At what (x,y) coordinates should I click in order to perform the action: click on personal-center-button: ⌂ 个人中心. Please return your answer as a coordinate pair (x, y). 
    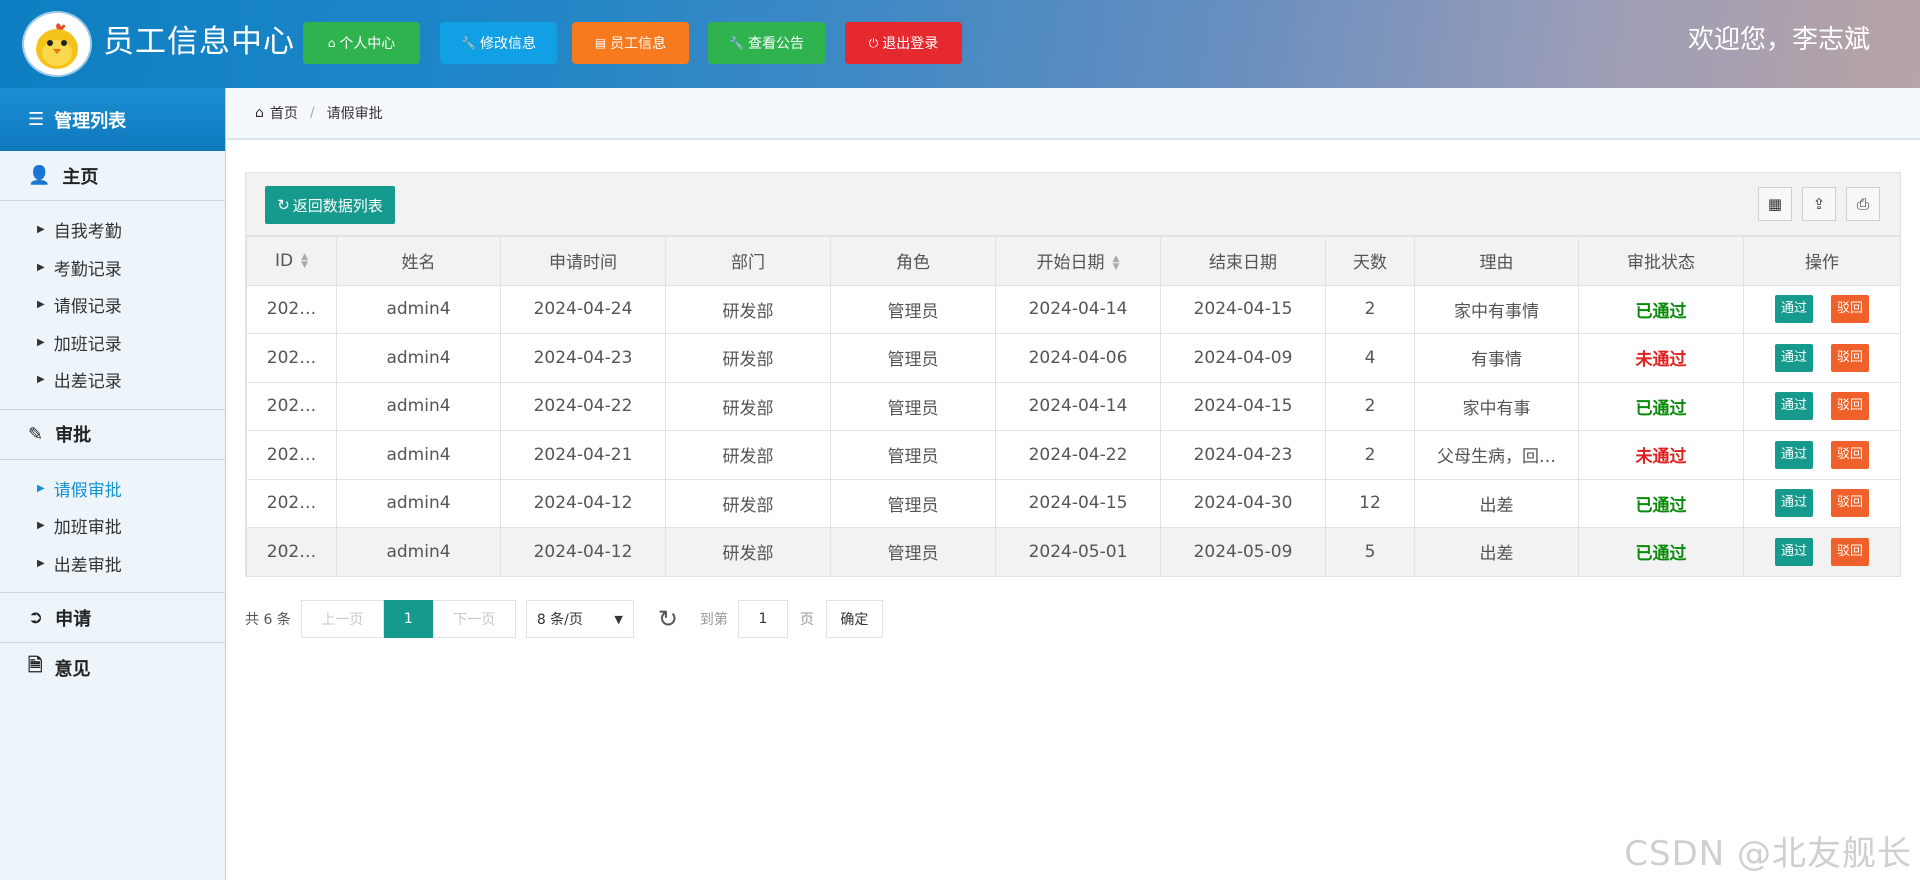
    Looking at the image, I should click on (361, 43).